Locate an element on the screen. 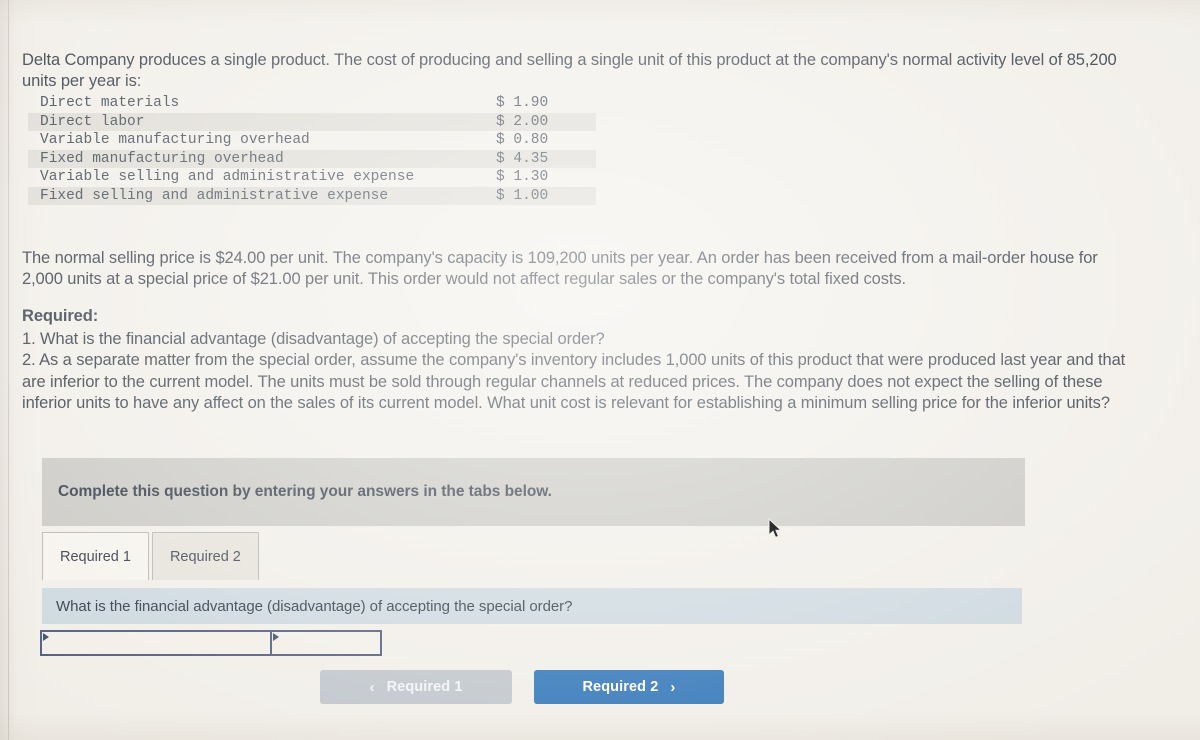  answer-input-amount is located at coordinates (326, 643).